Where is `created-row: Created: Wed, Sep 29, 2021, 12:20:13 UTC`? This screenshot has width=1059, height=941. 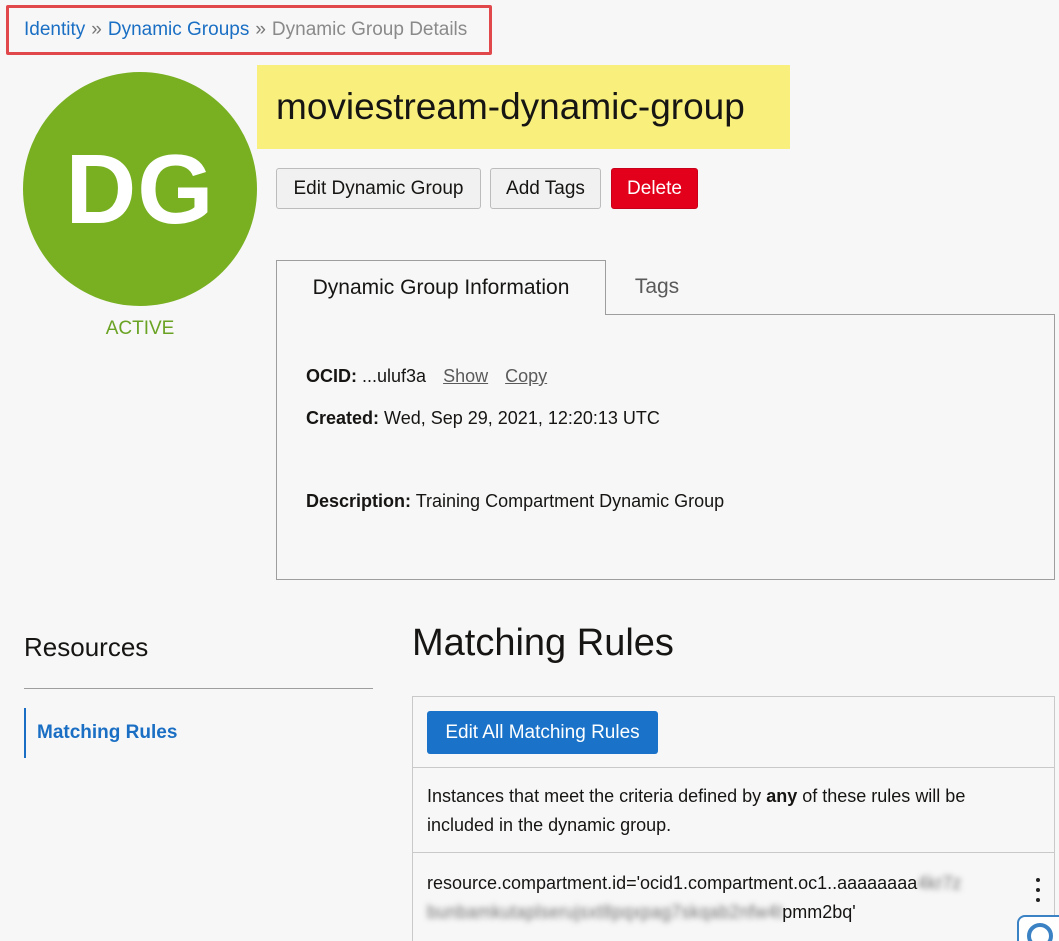
created-row: Created: Wed, Sep 29, 2021, 12:20:13 UTC is located at coordinates (483, 418).